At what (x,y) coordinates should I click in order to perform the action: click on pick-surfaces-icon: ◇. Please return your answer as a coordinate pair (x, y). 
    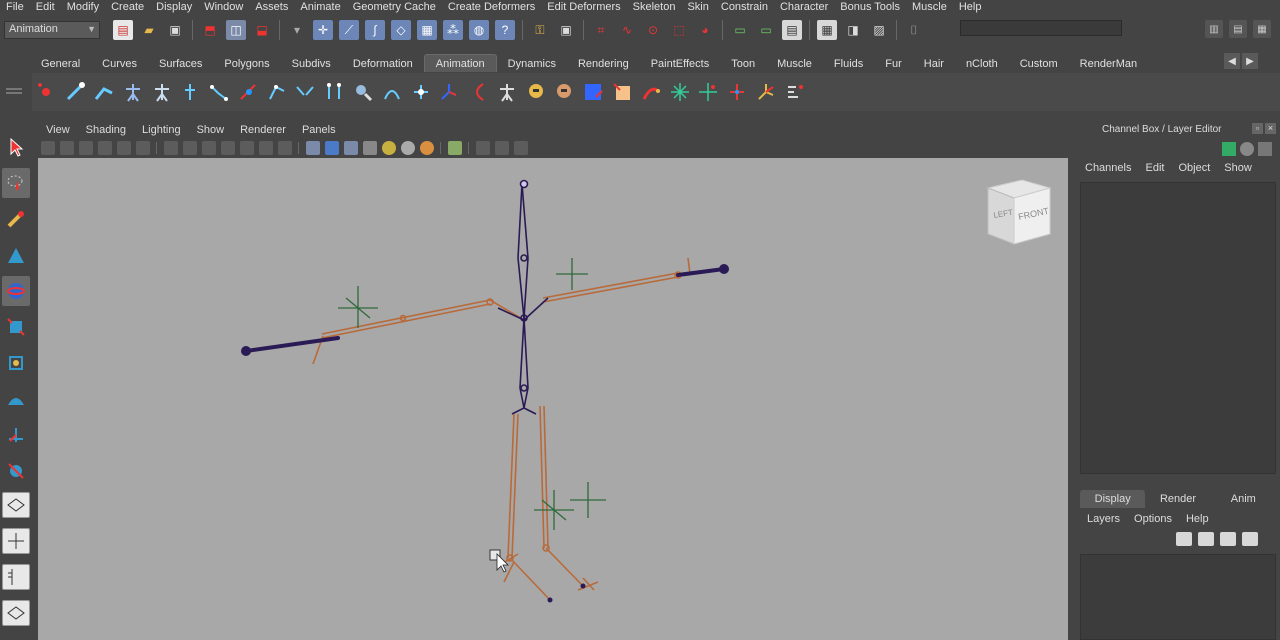
    Looking at the image, I should click on (401, 30).